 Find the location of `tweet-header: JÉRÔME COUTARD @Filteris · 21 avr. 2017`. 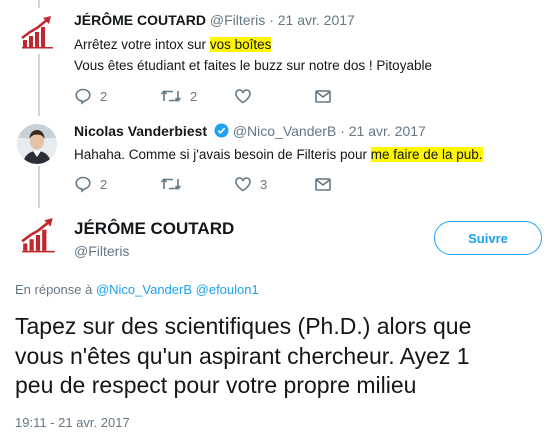

tweet-header: JÉRÔME COUTARD @Filteris · 21 avr. 2017 is located at coordinates (214, 20).